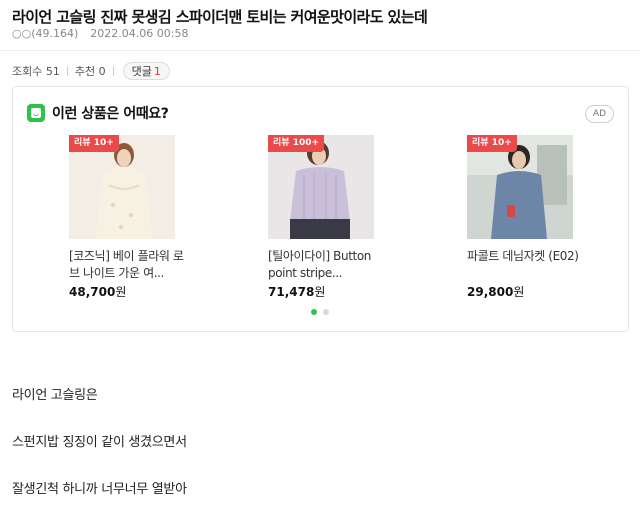 This screenshot has height=530, width=640. Describe the element at coordinates (99, 442) in the screenshot. I see `post-body-line: 스펀지밥 징징이 같이 생겼으면서` at that location.